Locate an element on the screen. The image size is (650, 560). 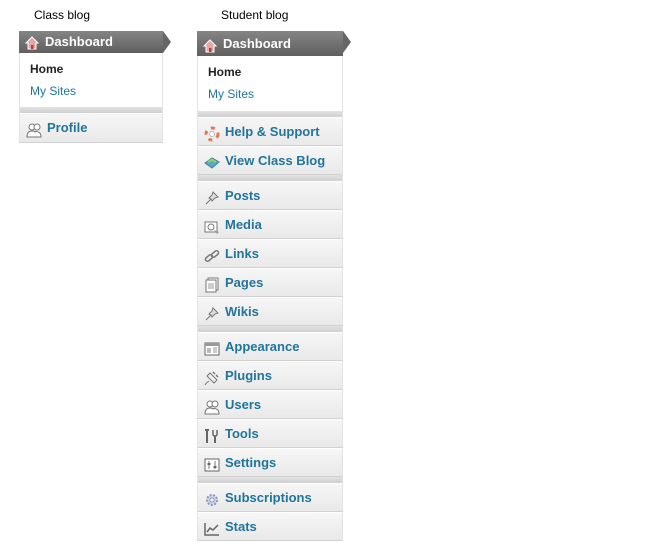
menu-item-label: Links is located at coordinates (242, 253).